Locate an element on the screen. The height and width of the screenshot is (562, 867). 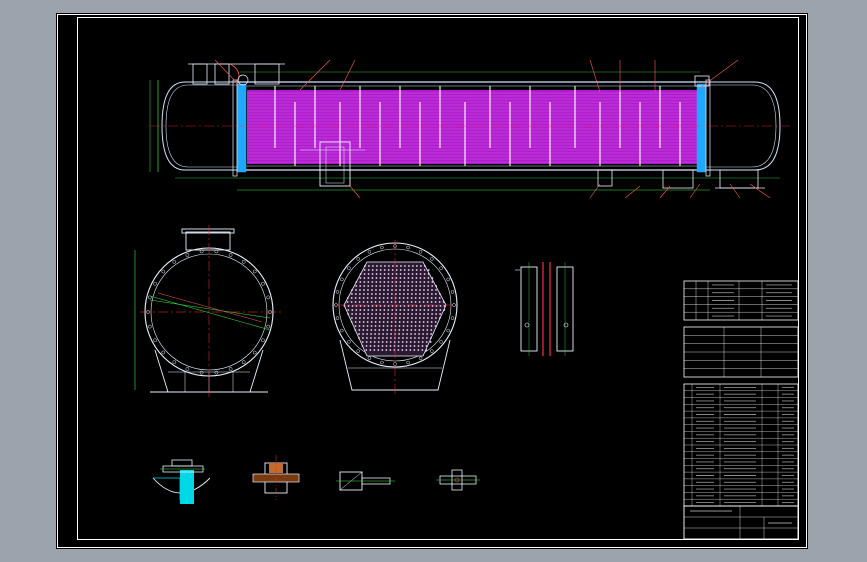
title-box is located at coordinates (741, 522).